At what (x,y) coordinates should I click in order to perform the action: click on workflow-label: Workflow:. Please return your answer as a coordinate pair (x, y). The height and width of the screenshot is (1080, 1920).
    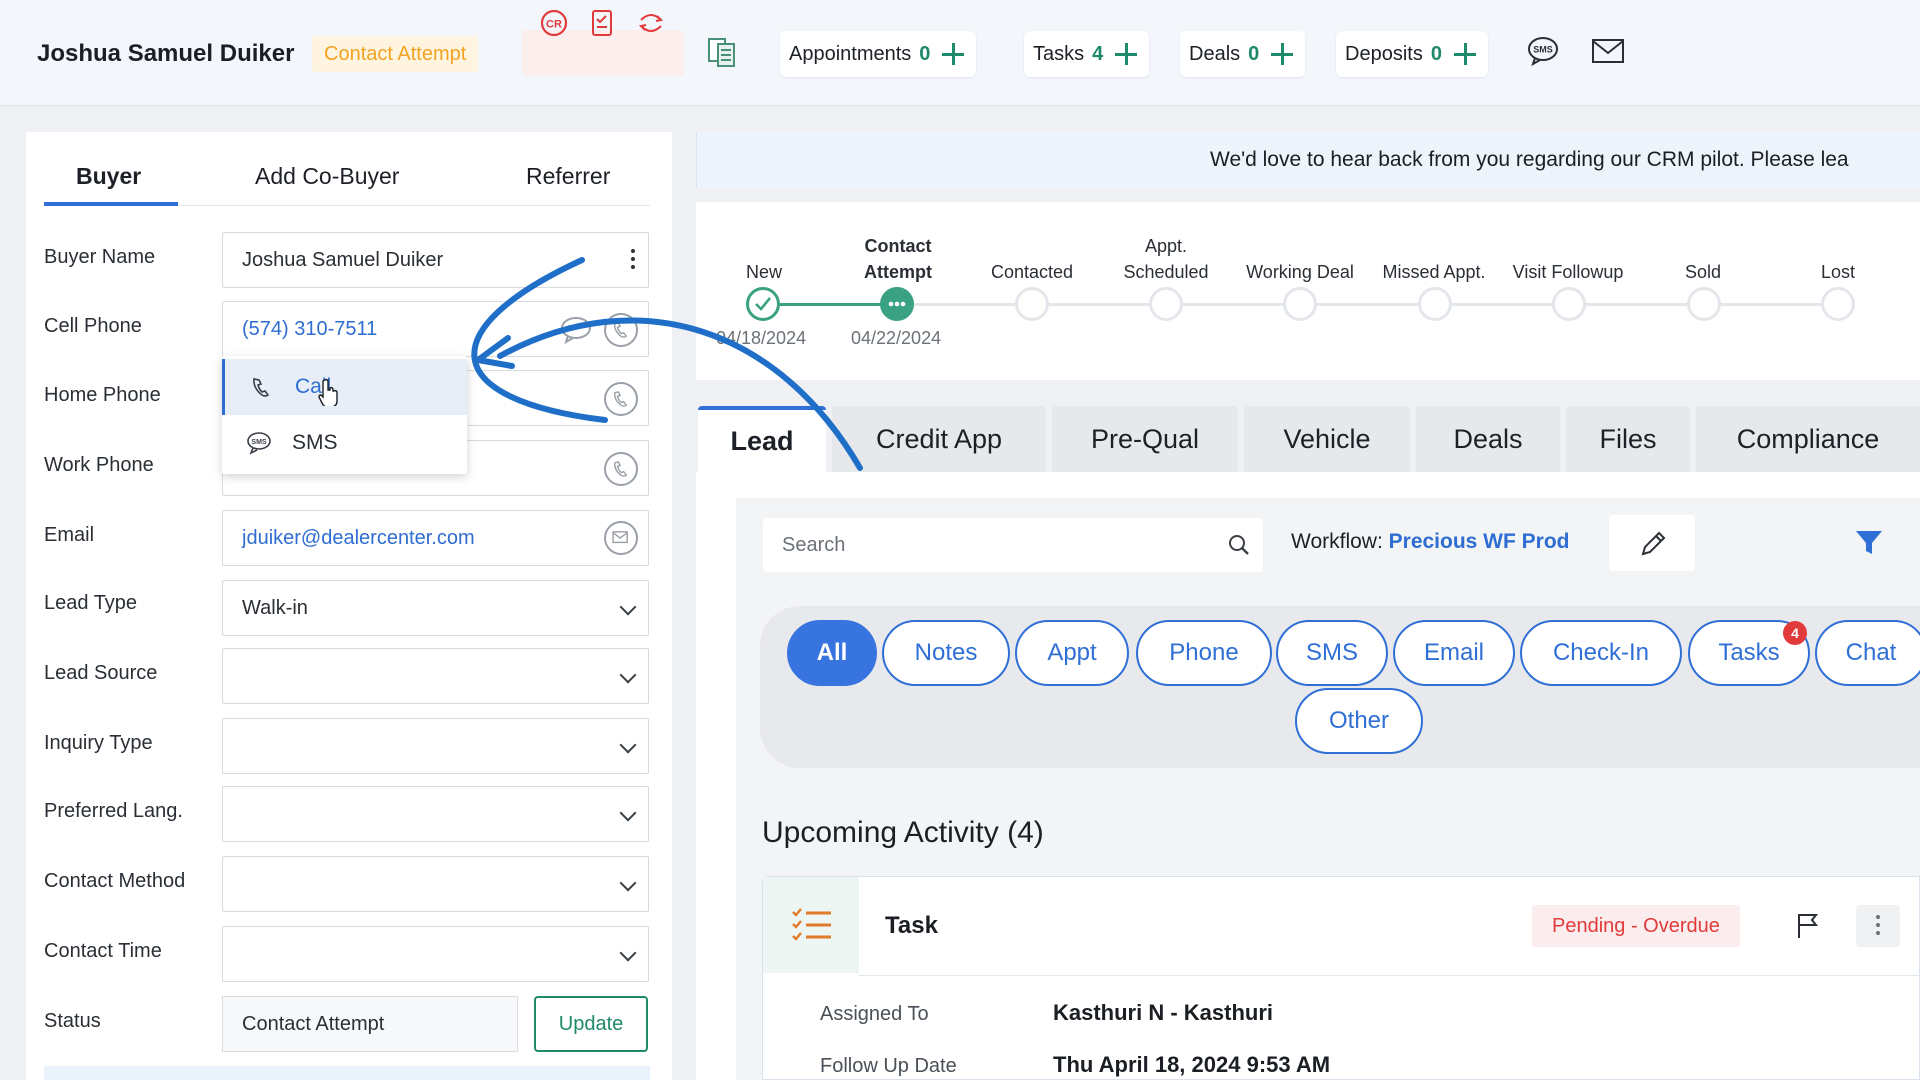
    Looking at the image, I should click on (1337, 541).